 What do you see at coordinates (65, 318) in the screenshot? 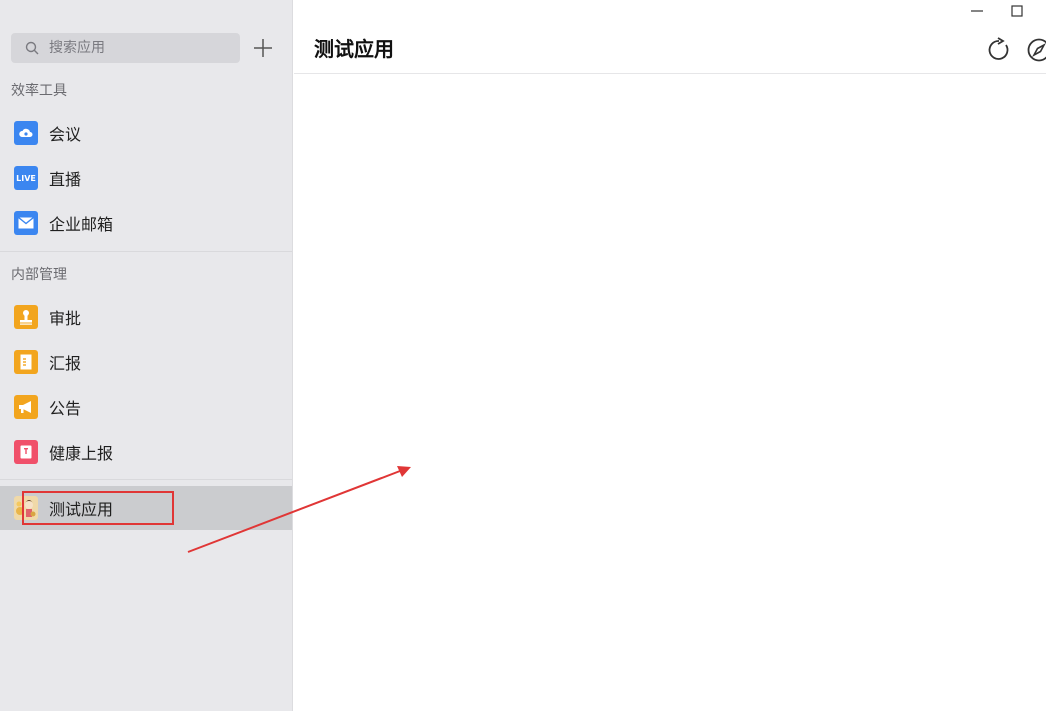
I see `sidebar-item-label: 审批` at bounding box center [65, 318].